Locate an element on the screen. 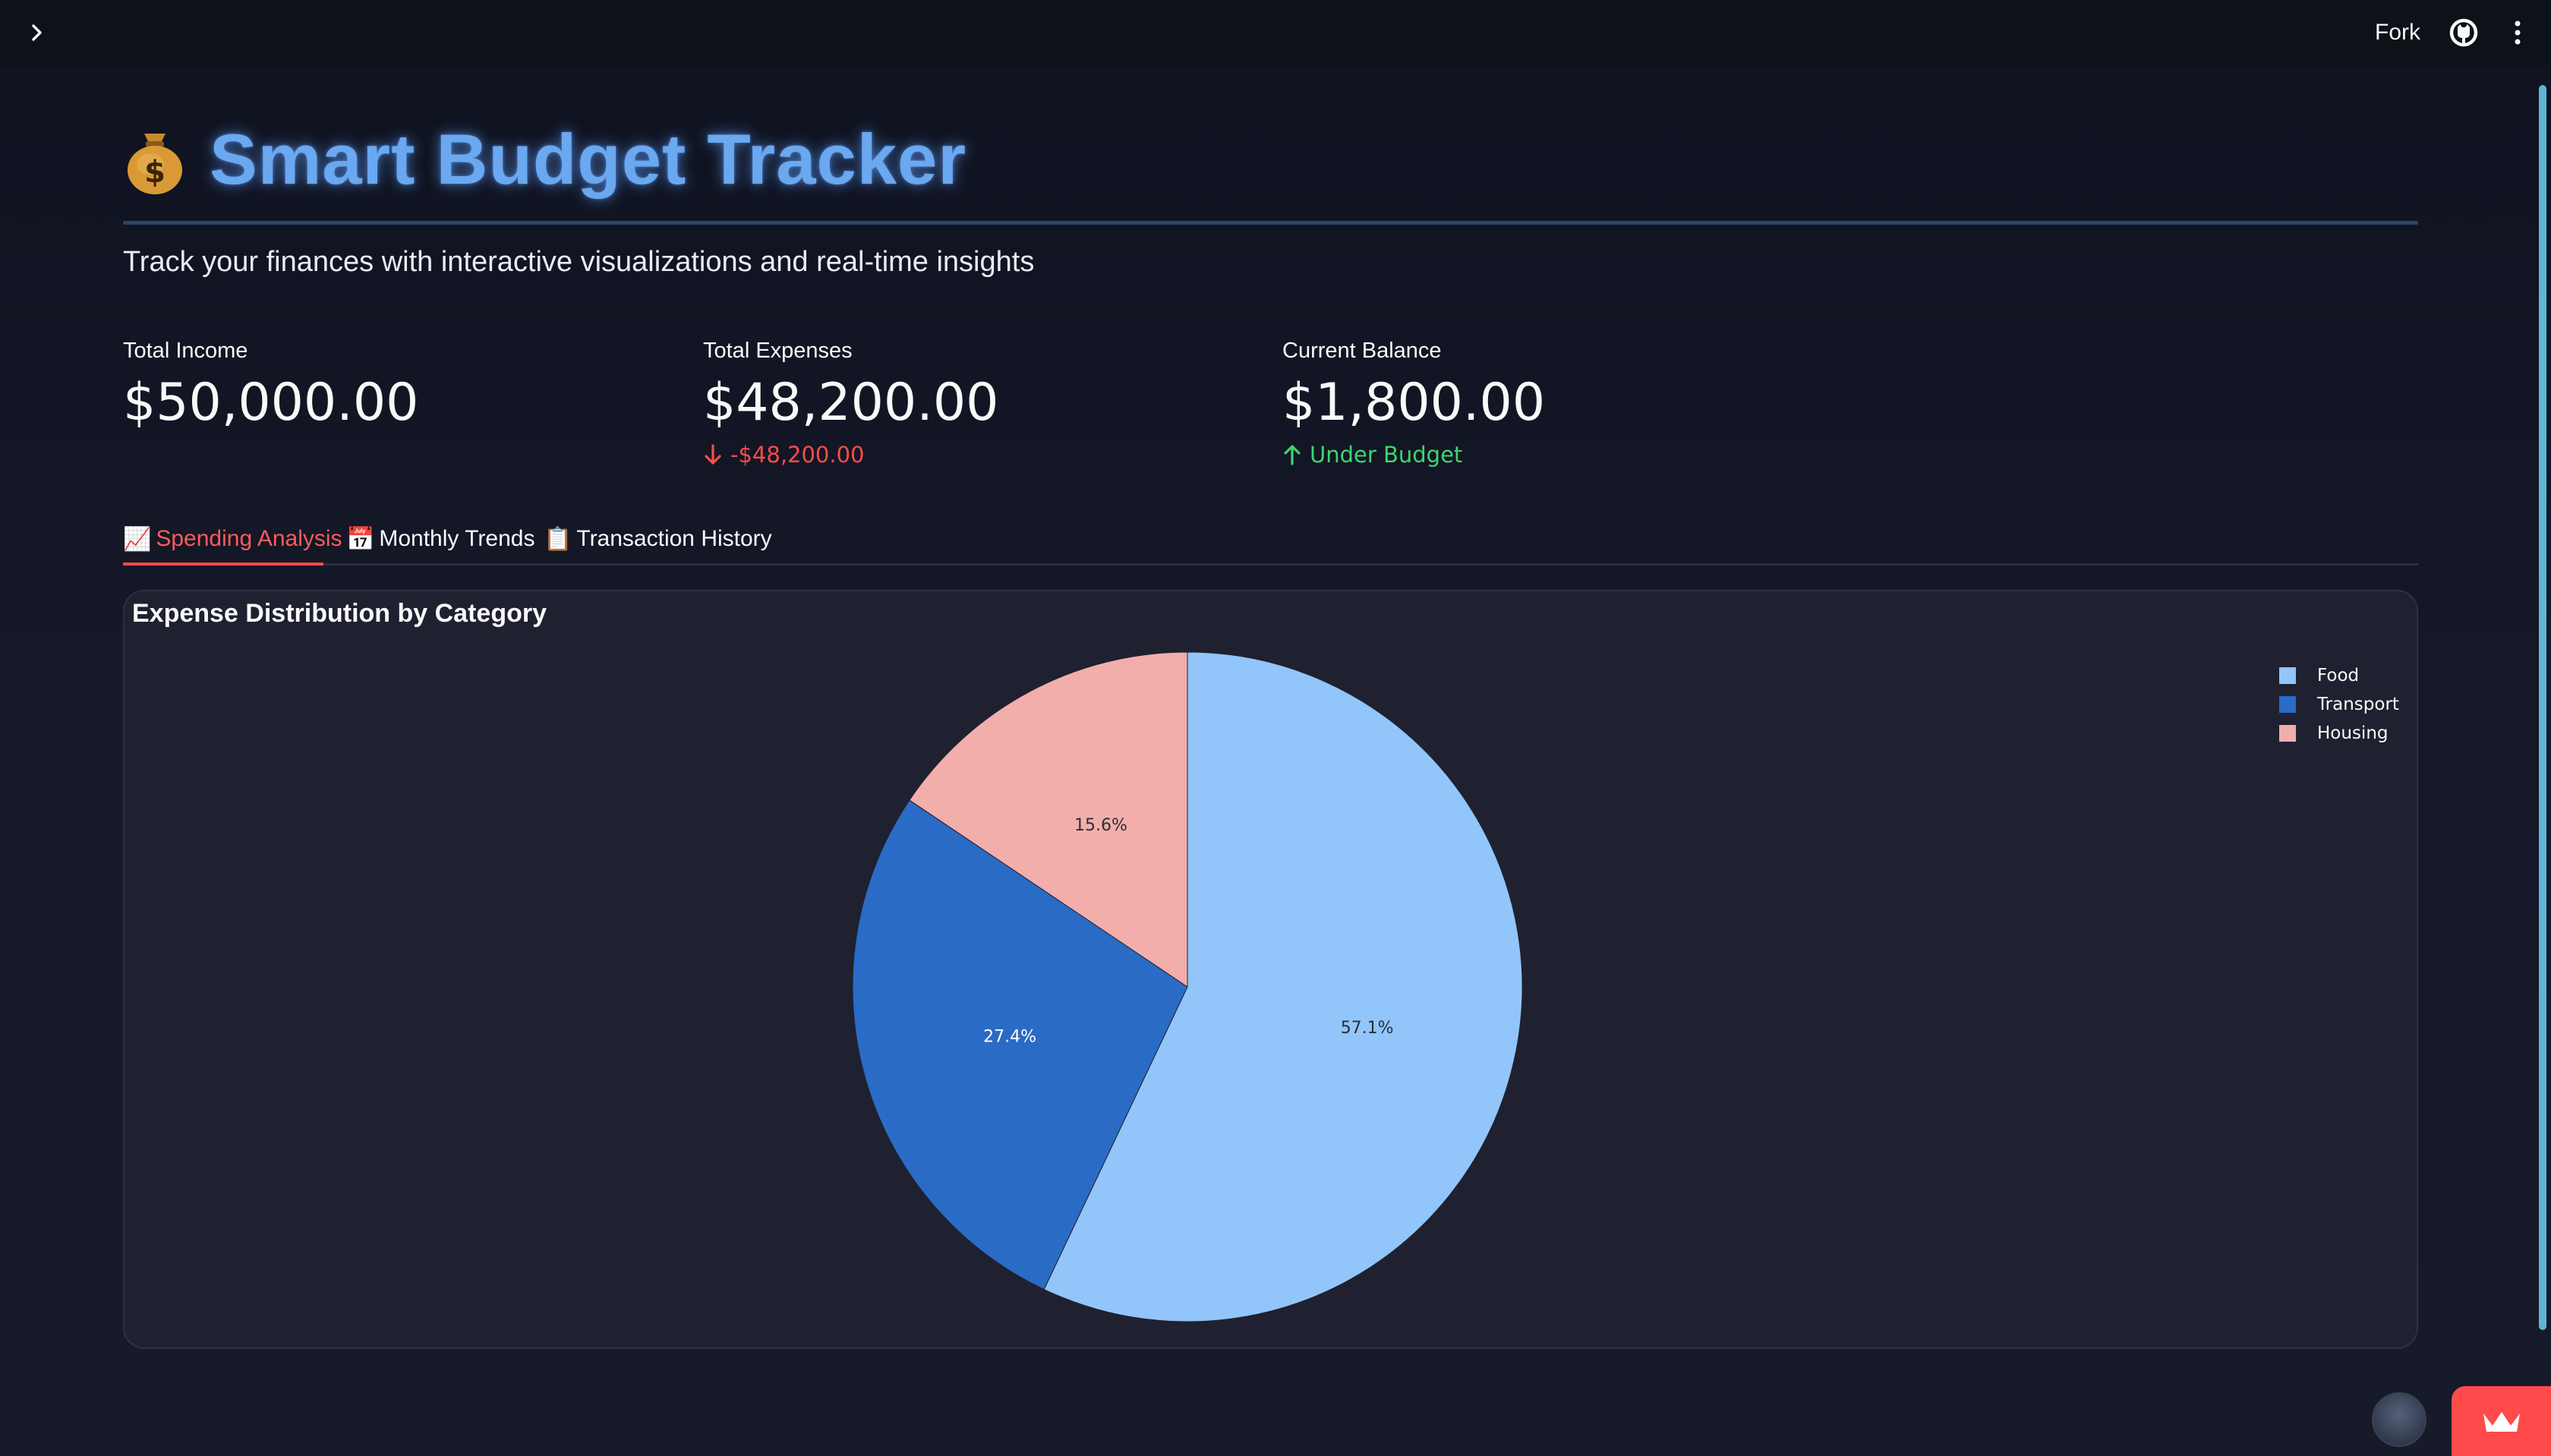 The image size is (2551, 1456). pie-slice-label: 15.6% is located at coordinates (1100, 825).